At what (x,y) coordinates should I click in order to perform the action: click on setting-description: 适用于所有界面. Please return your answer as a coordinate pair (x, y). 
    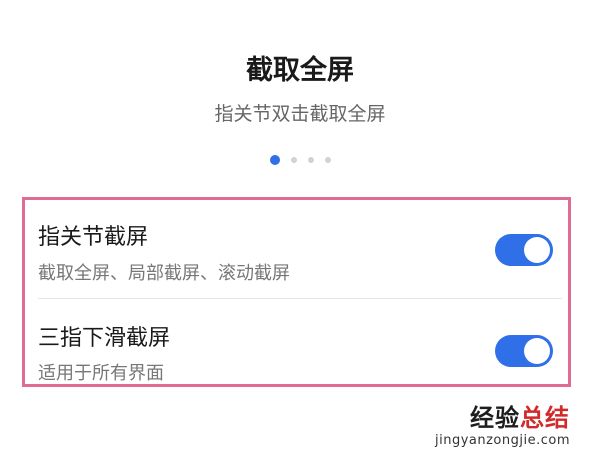
    Looking at the image, I should click on (101, 373).